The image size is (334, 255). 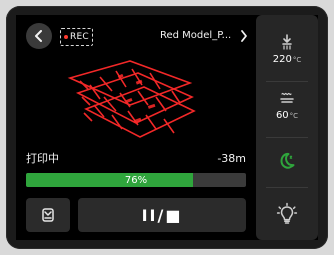 I want to click on back-button, so click(x=39, y=36).